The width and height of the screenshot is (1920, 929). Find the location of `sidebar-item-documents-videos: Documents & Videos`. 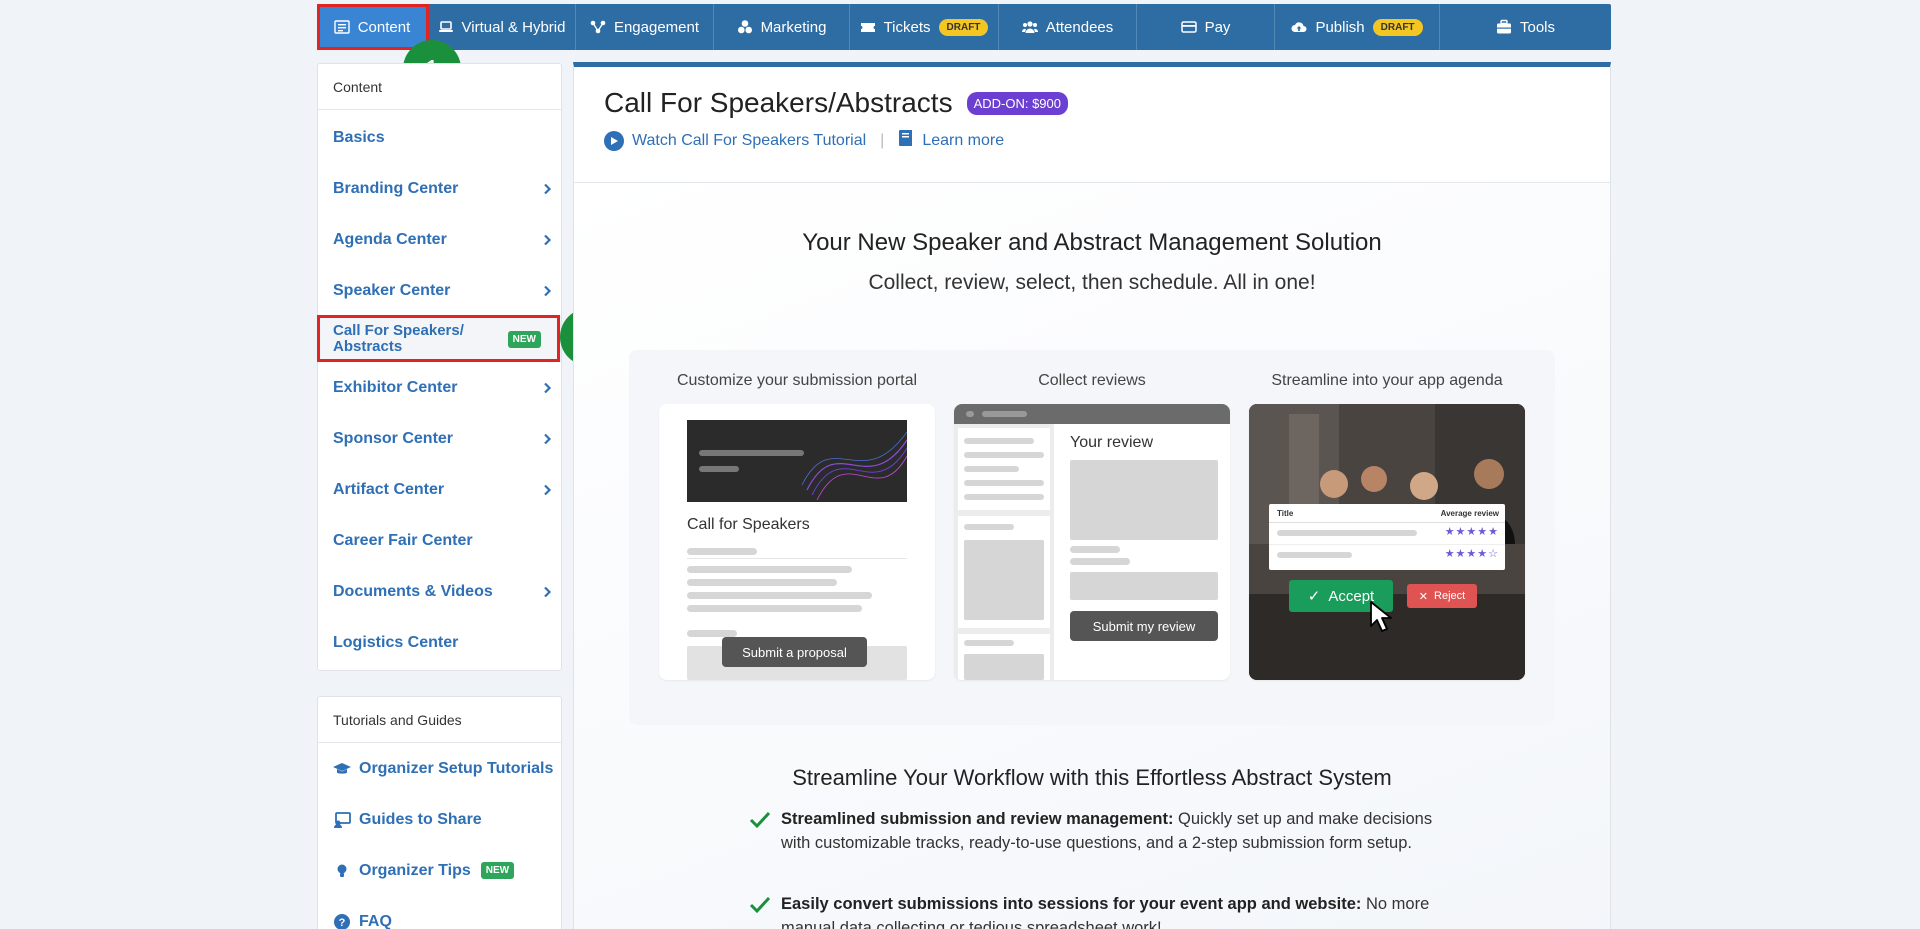

sidebar-item-documents-videos: Documents & Videos is located at coordinates (439, 591).